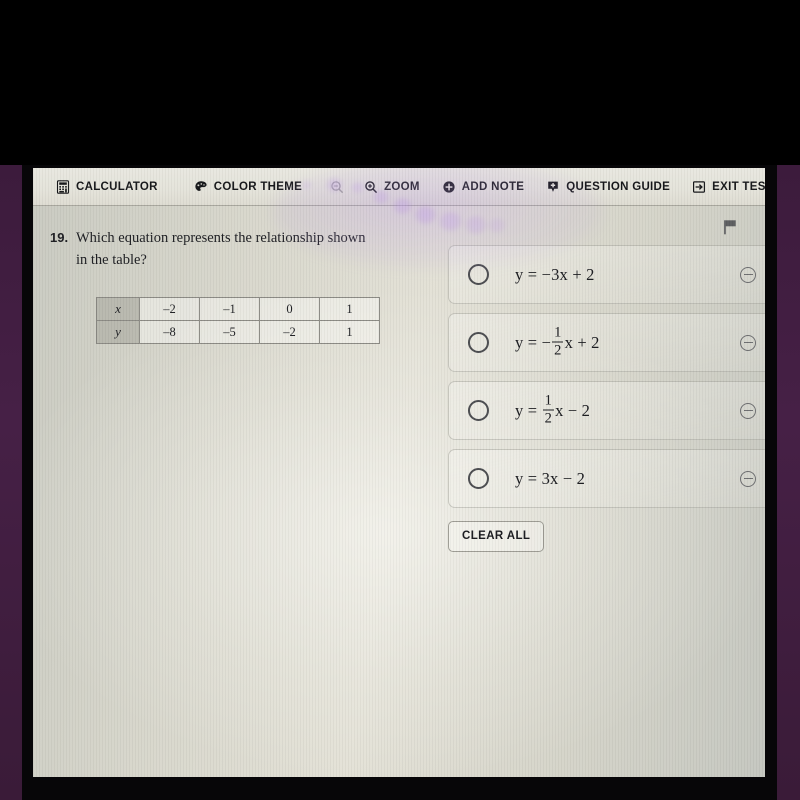  I want to click on xy-value-table: x –2 –1 0 1 y –8 –5 –2 1, so click(238, 321).